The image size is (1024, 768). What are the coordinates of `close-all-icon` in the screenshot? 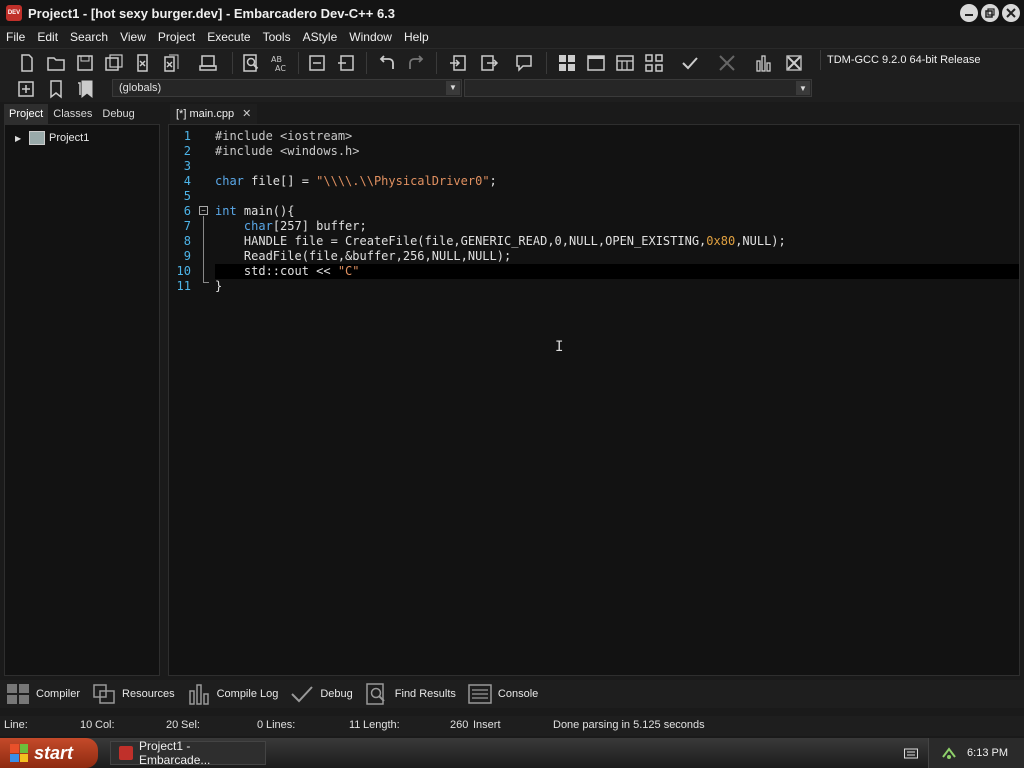 It's located at (171, 63).